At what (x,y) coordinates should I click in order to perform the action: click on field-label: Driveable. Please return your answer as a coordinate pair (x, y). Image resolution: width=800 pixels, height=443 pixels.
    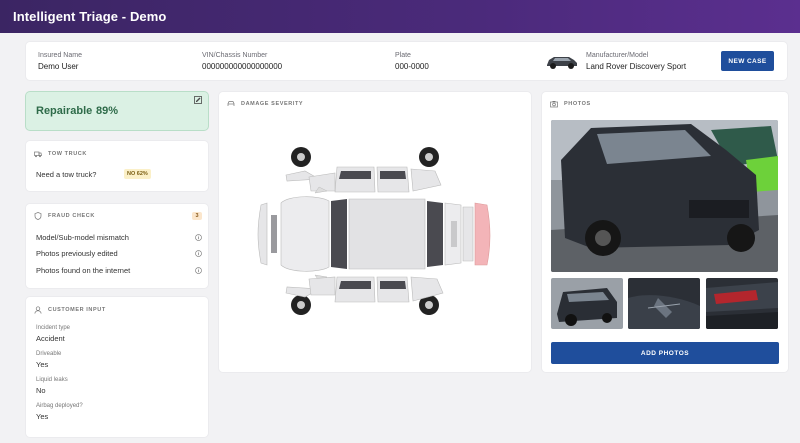
    Looking at the image, I should click on (49, 354).